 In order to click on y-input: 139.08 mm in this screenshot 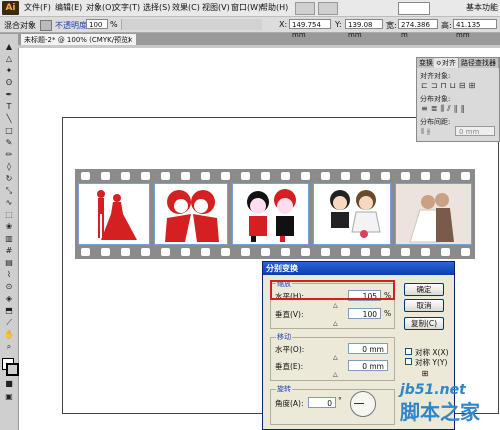, I will do `click(364, 29)`.